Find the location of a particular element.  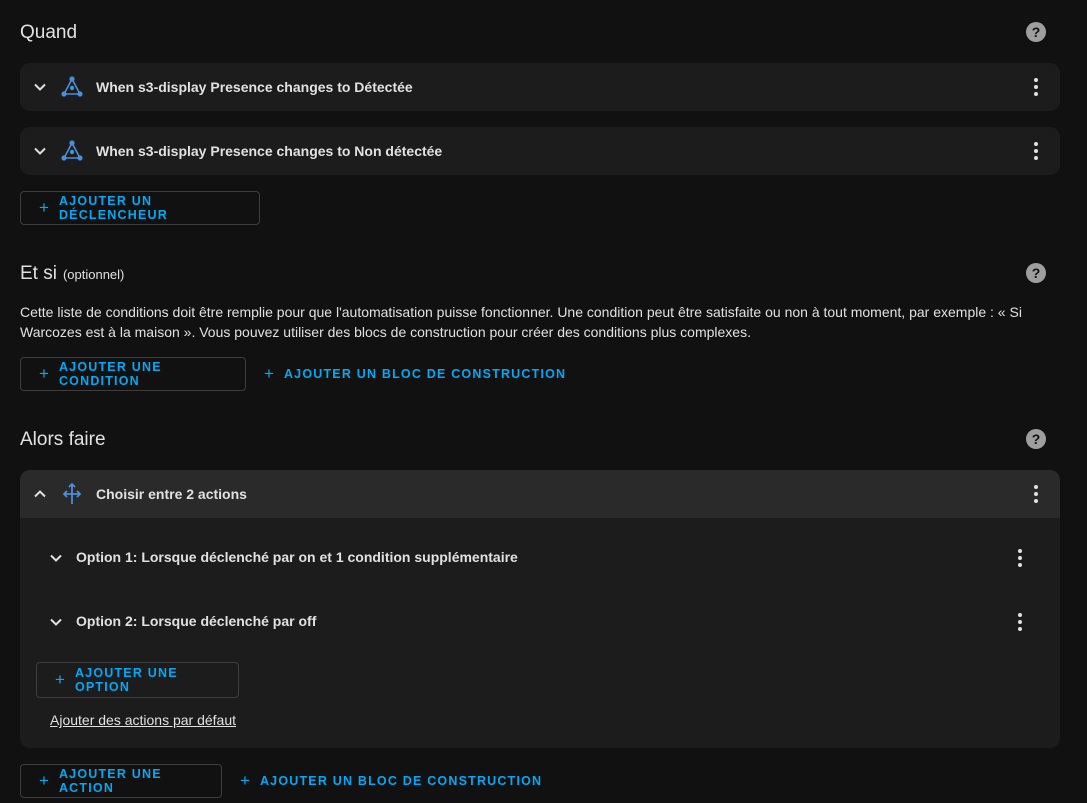

triggers-title: Quand is located at coordinates (49, 32).